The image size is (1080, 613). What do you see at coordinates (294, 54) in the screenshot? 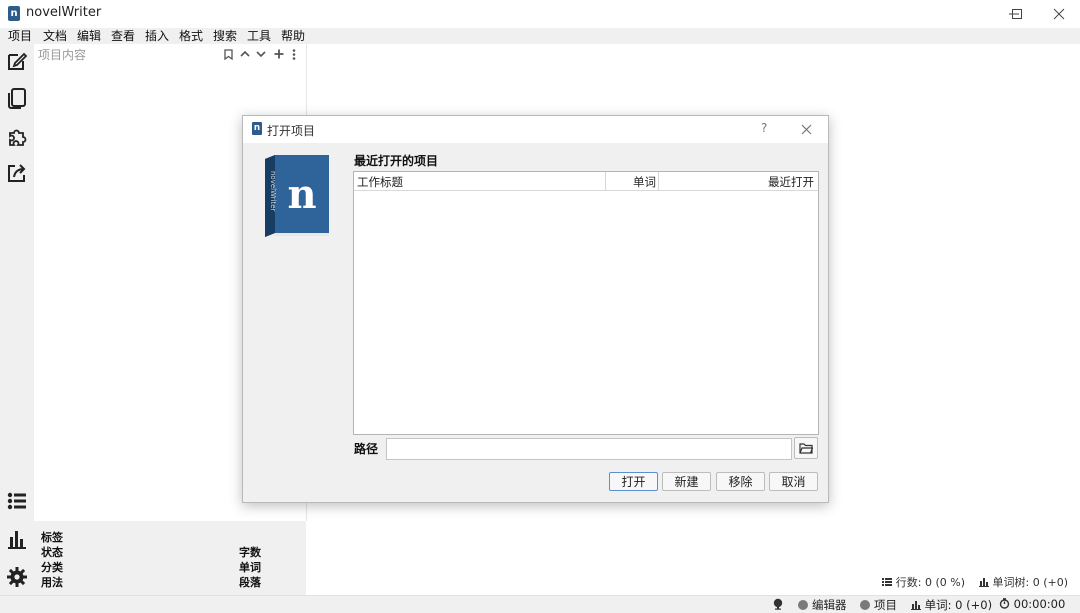
I see `more-options-icon` at bounding box center [294, 54].